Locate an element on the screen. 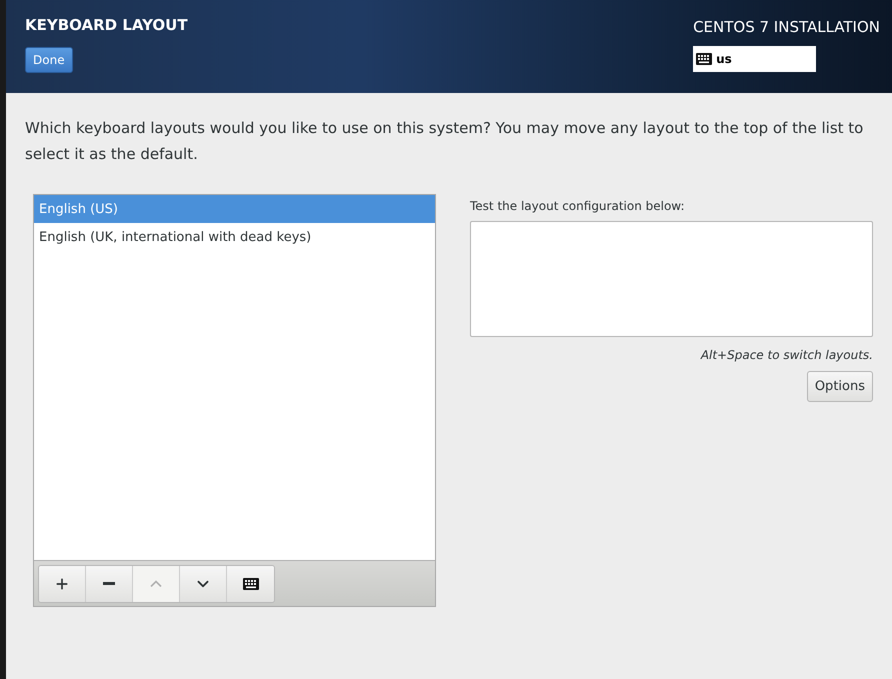  show-layout-button is located at coordinates (250, 584).